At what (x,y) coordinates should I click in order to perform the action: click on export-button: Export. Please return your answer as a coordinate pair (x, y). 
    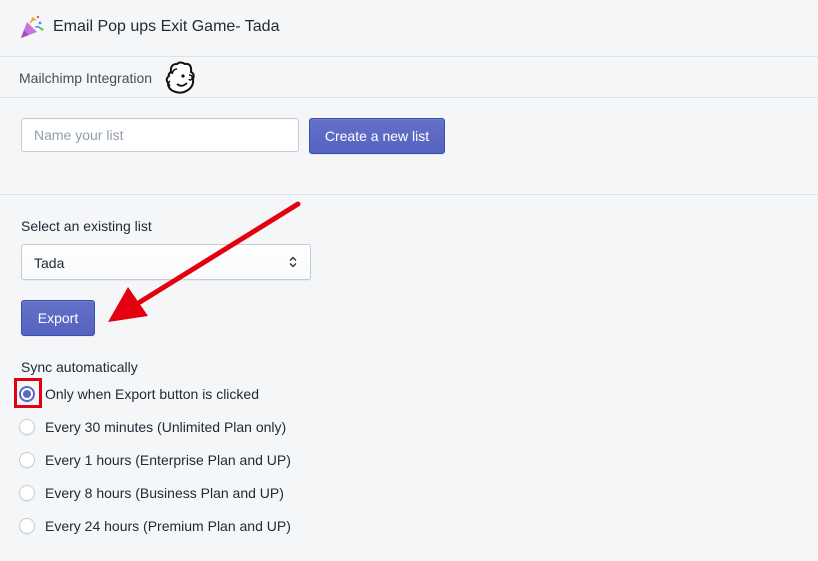
    Looking at the image, I should click on (58, 318).